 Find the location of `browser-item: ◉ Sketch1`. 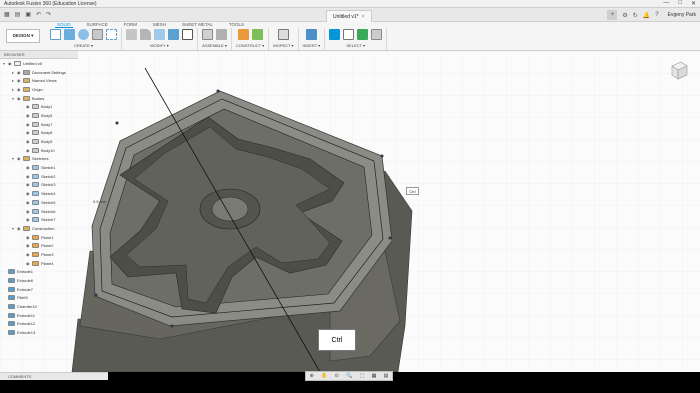

browser-item: ◉ Sketch1 is located at coordinates (39, 167).